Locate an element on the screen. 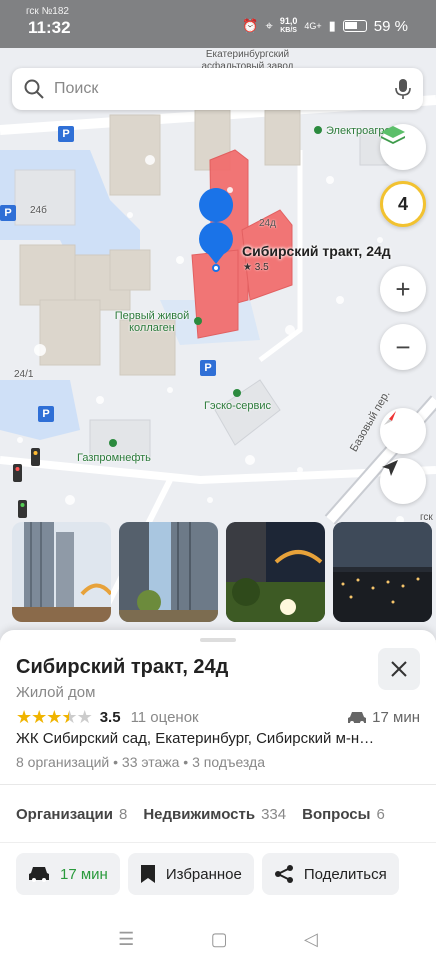  home-nav-icon: ▢ is located at coordinates (219, 939).